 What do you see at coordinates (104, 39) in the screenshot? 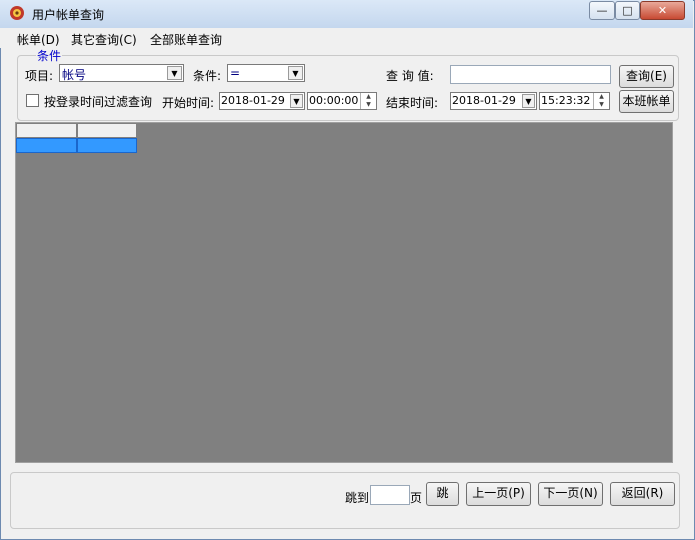
I see `menu-other-query: 其它查询(C)` at bounding box center [104, 39].